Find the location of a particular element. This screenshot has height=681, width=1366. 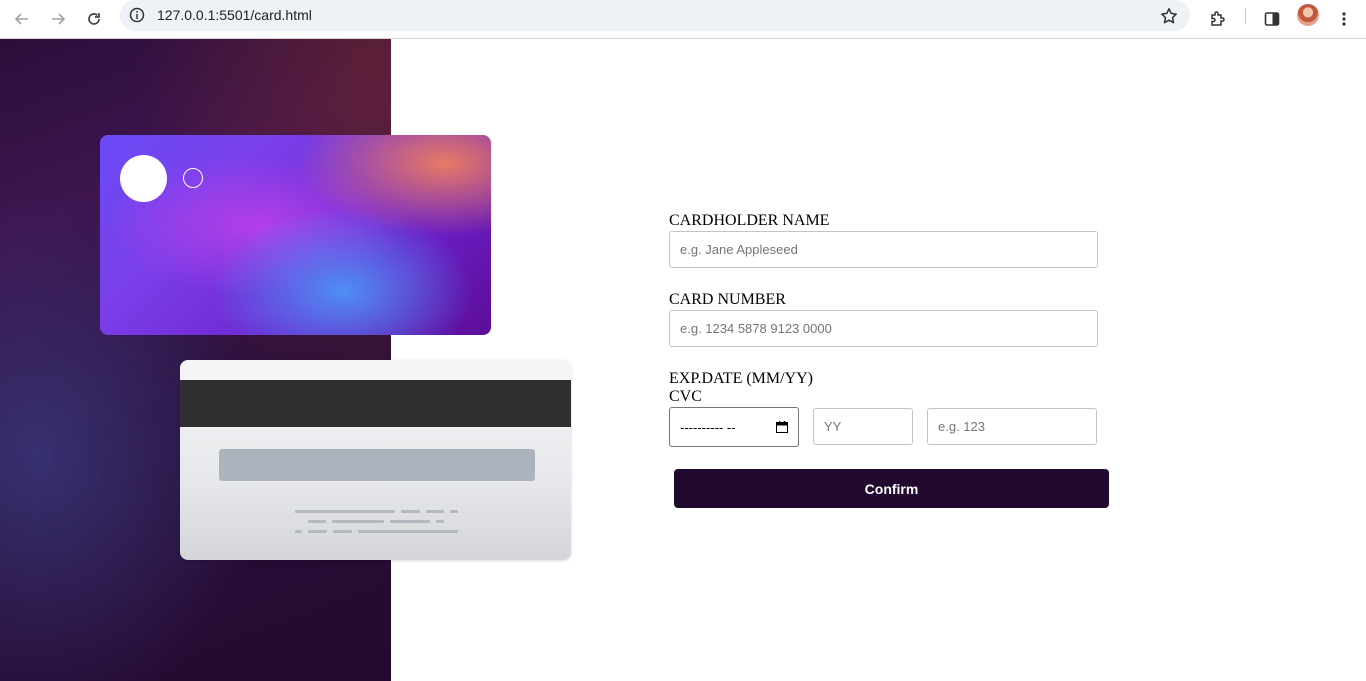

card-back is located at coordinates (375, 460).